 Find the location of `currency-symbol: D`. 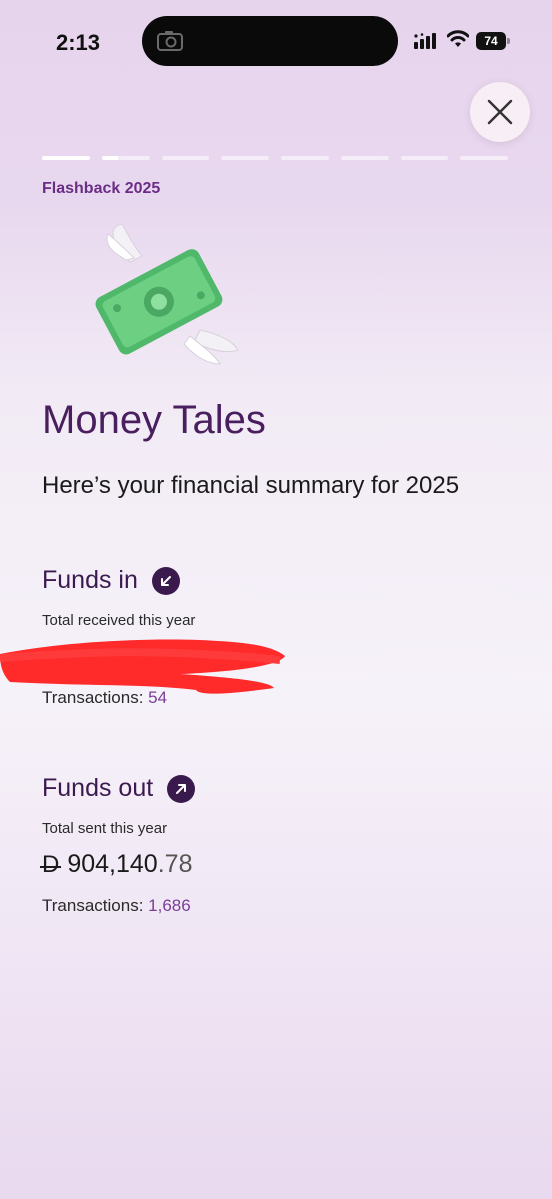

currency-symbol: D is located at coordinates (50, 864).